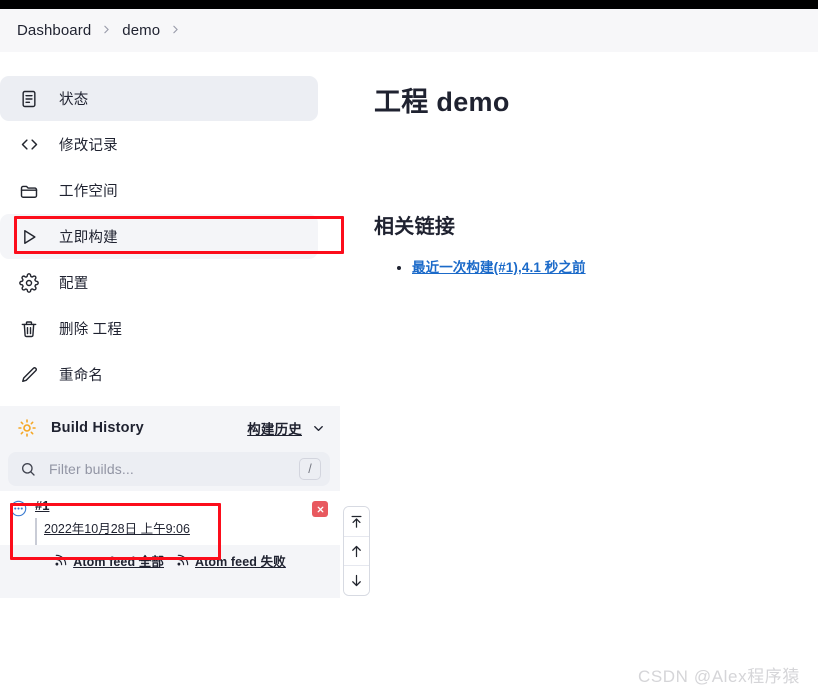  Describe the element at coordinates (159, 190) in the screenshot. I see `sidebar-item-workspace: 工作空间` at that location.